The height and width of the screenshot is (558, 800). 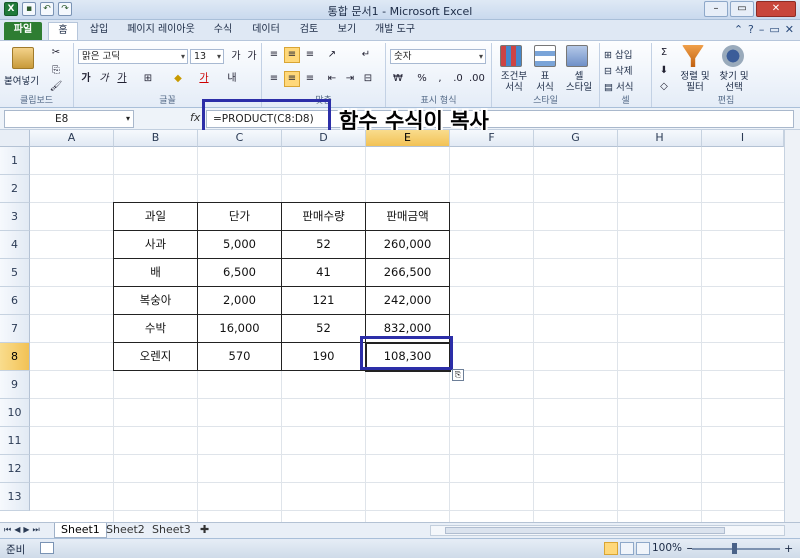 I want to click on orientation-icon: ↗, so click(x=332, y=55).